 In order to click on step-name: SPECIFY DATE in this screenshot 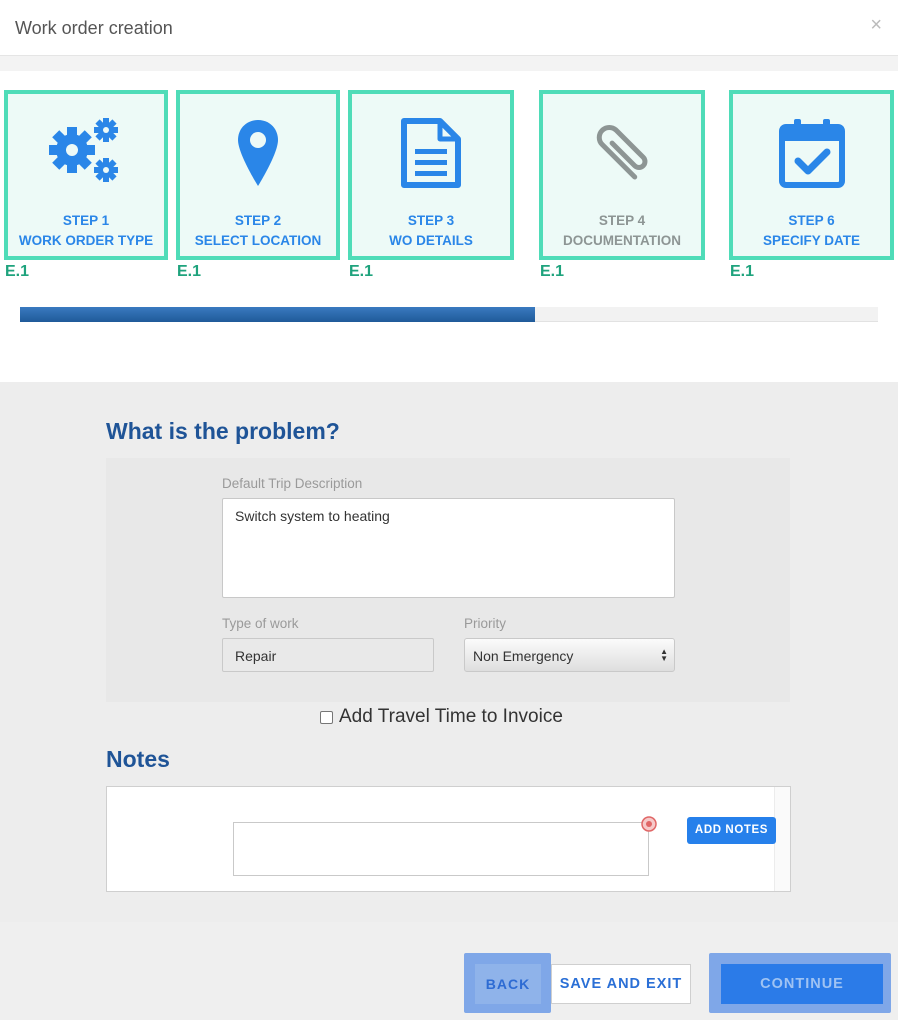, I will do `click(811, 240)`.